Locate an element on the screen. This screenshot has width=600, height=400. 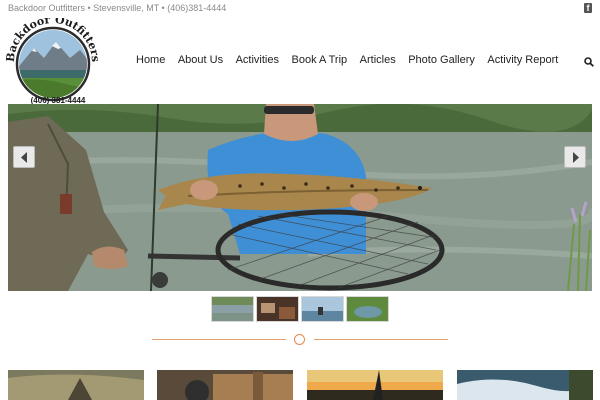
nav-activity-report: Activity Report is located at coordinates (522, 60).